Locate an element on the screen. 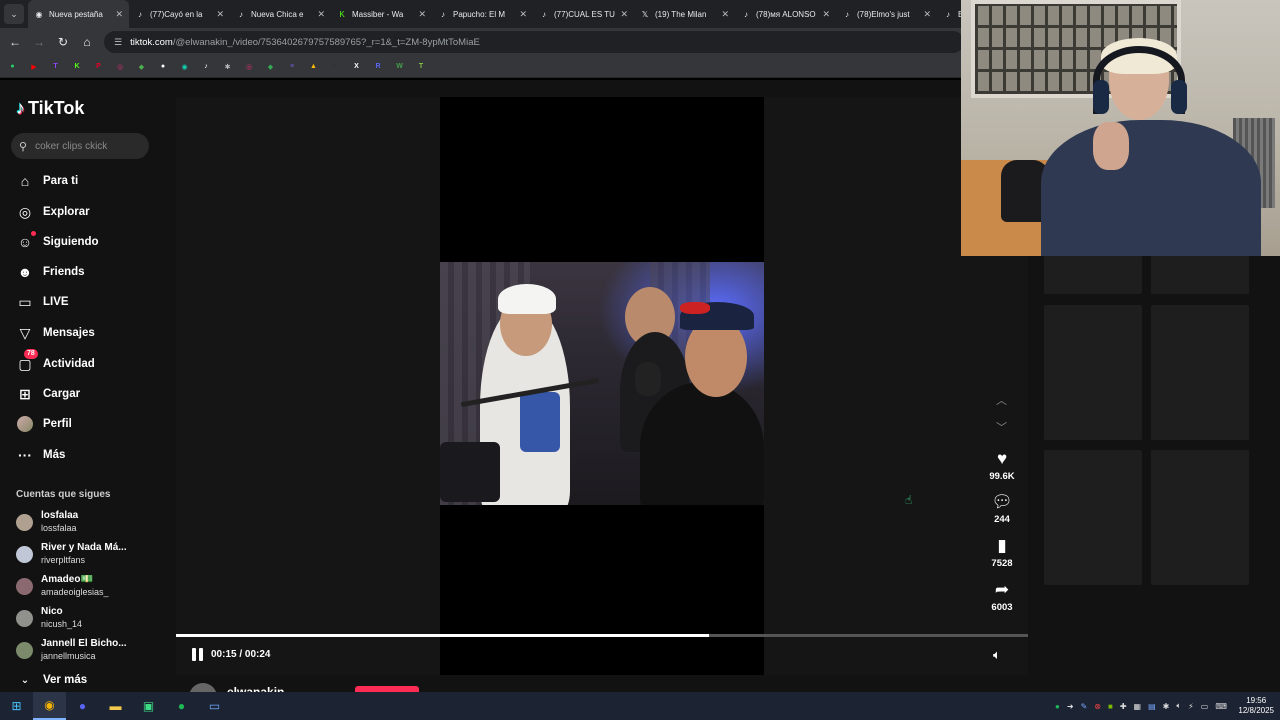 The width and height of the screenshot is (1280, 720). circle-icon: ◉ is located at coordinates (184, 66).